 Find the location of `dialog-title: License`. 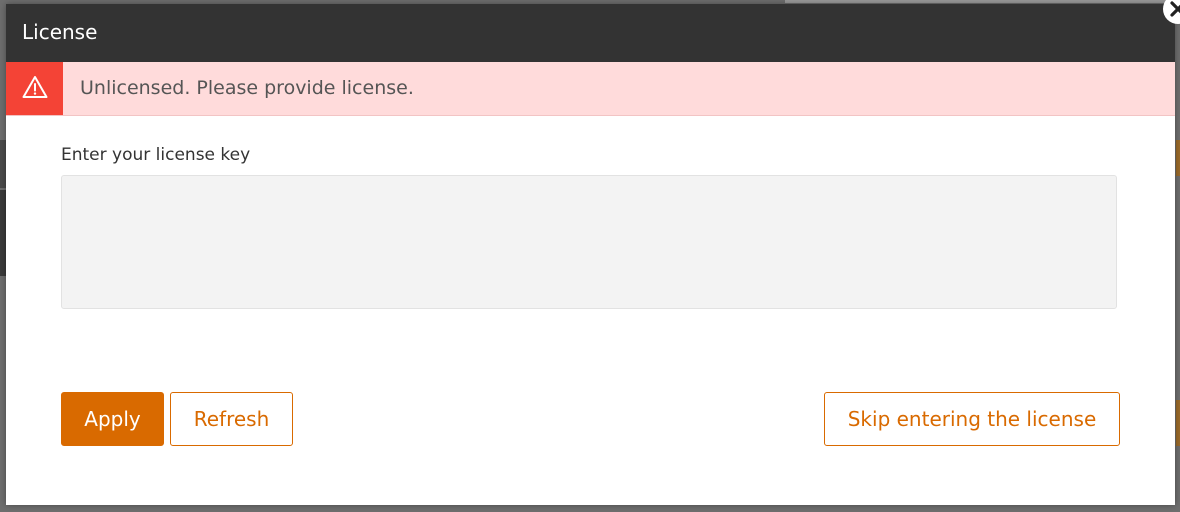

dialog-title: License is located at coordinates (60, 32).